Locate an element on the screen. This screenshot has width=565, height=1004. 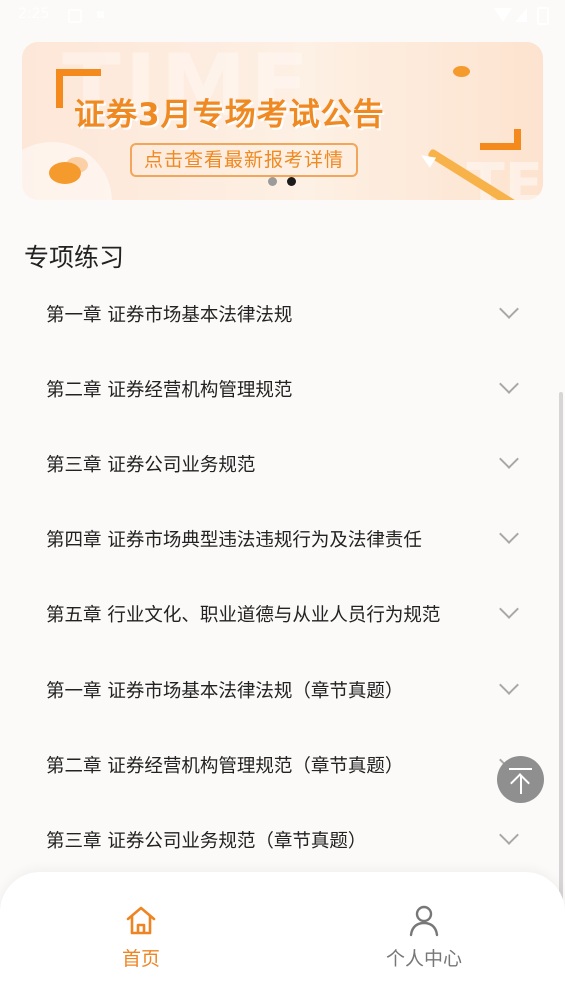
chapter-item: 第一章 证券市场基本法律法规（章节真题） is located at coordinates (282, 688).